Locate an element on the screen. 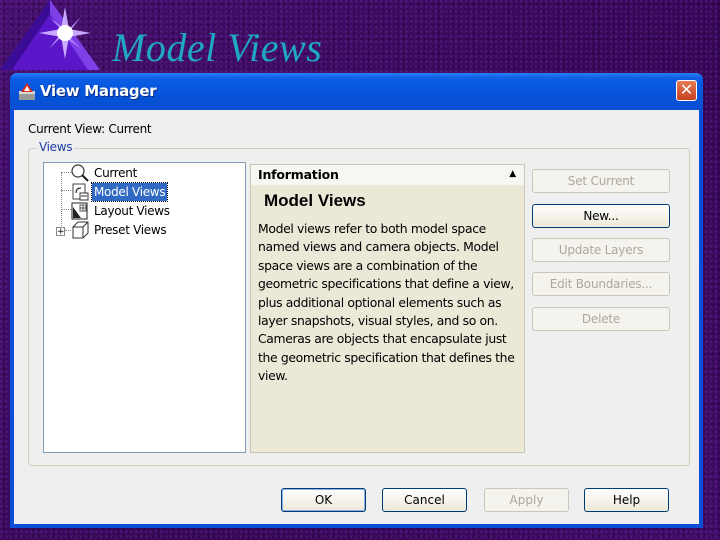  dialog-titlebar: View Manager ✕ is located at coordinates (356, 91).